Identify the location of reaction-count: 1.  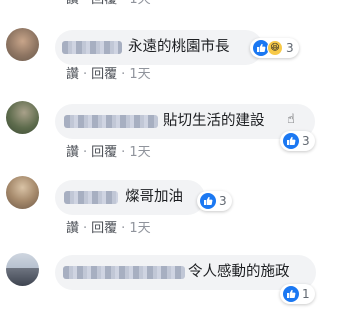
(306, 294).